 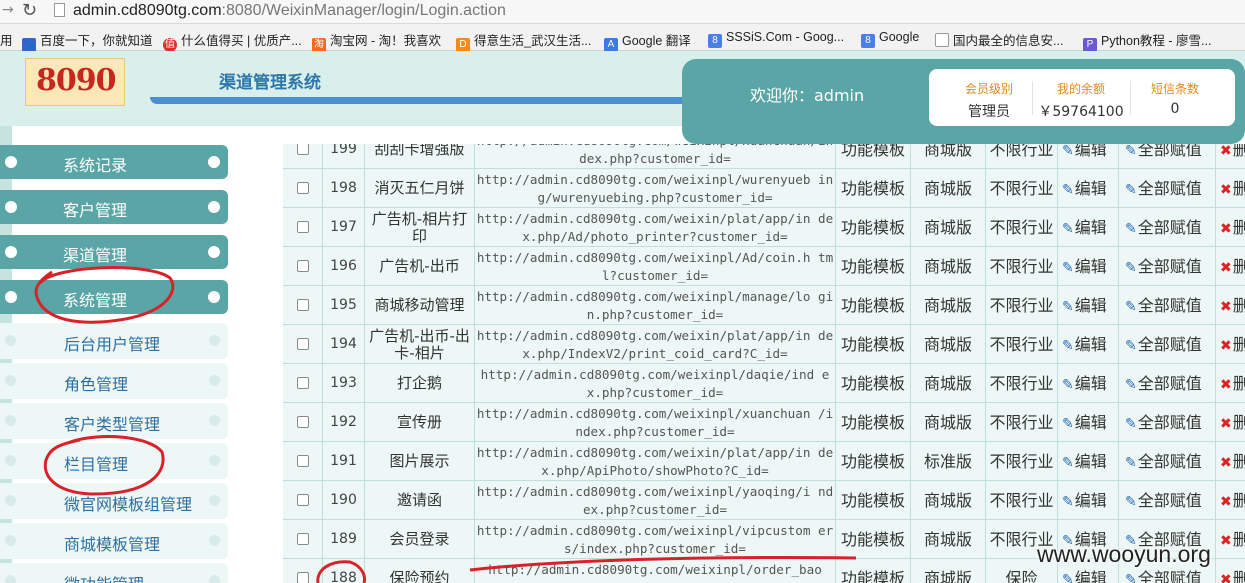 What do you see at coordinates (114, 421) in the screenshot?
I see `sidebar-subitem-customer-types: 客户类型管理` at bounding box center [114, 421].